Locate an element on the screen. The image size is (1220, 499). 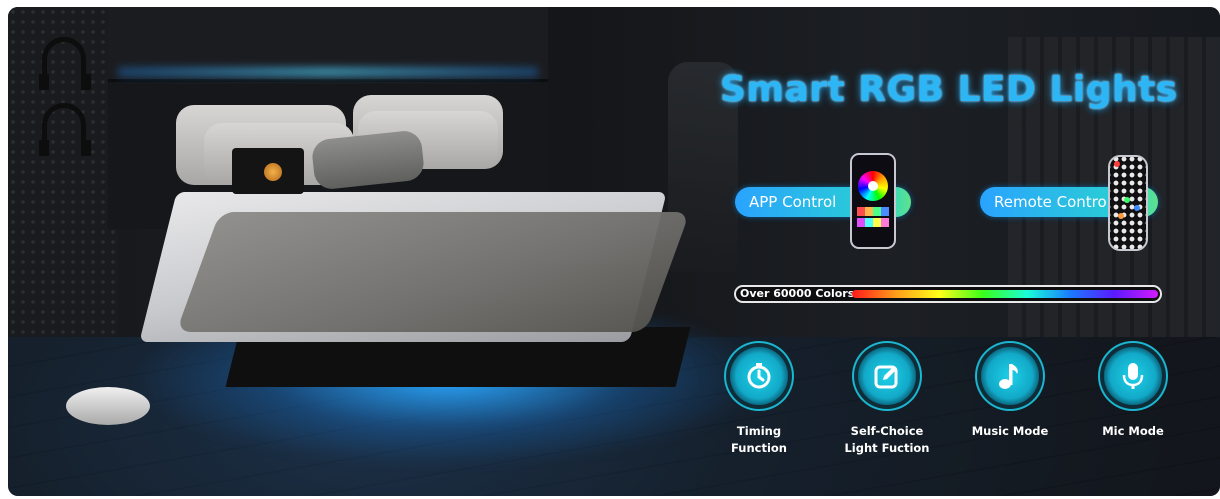
feature-self-choice: Self-Choice Light Fuction is located at coordinates (887, 402).